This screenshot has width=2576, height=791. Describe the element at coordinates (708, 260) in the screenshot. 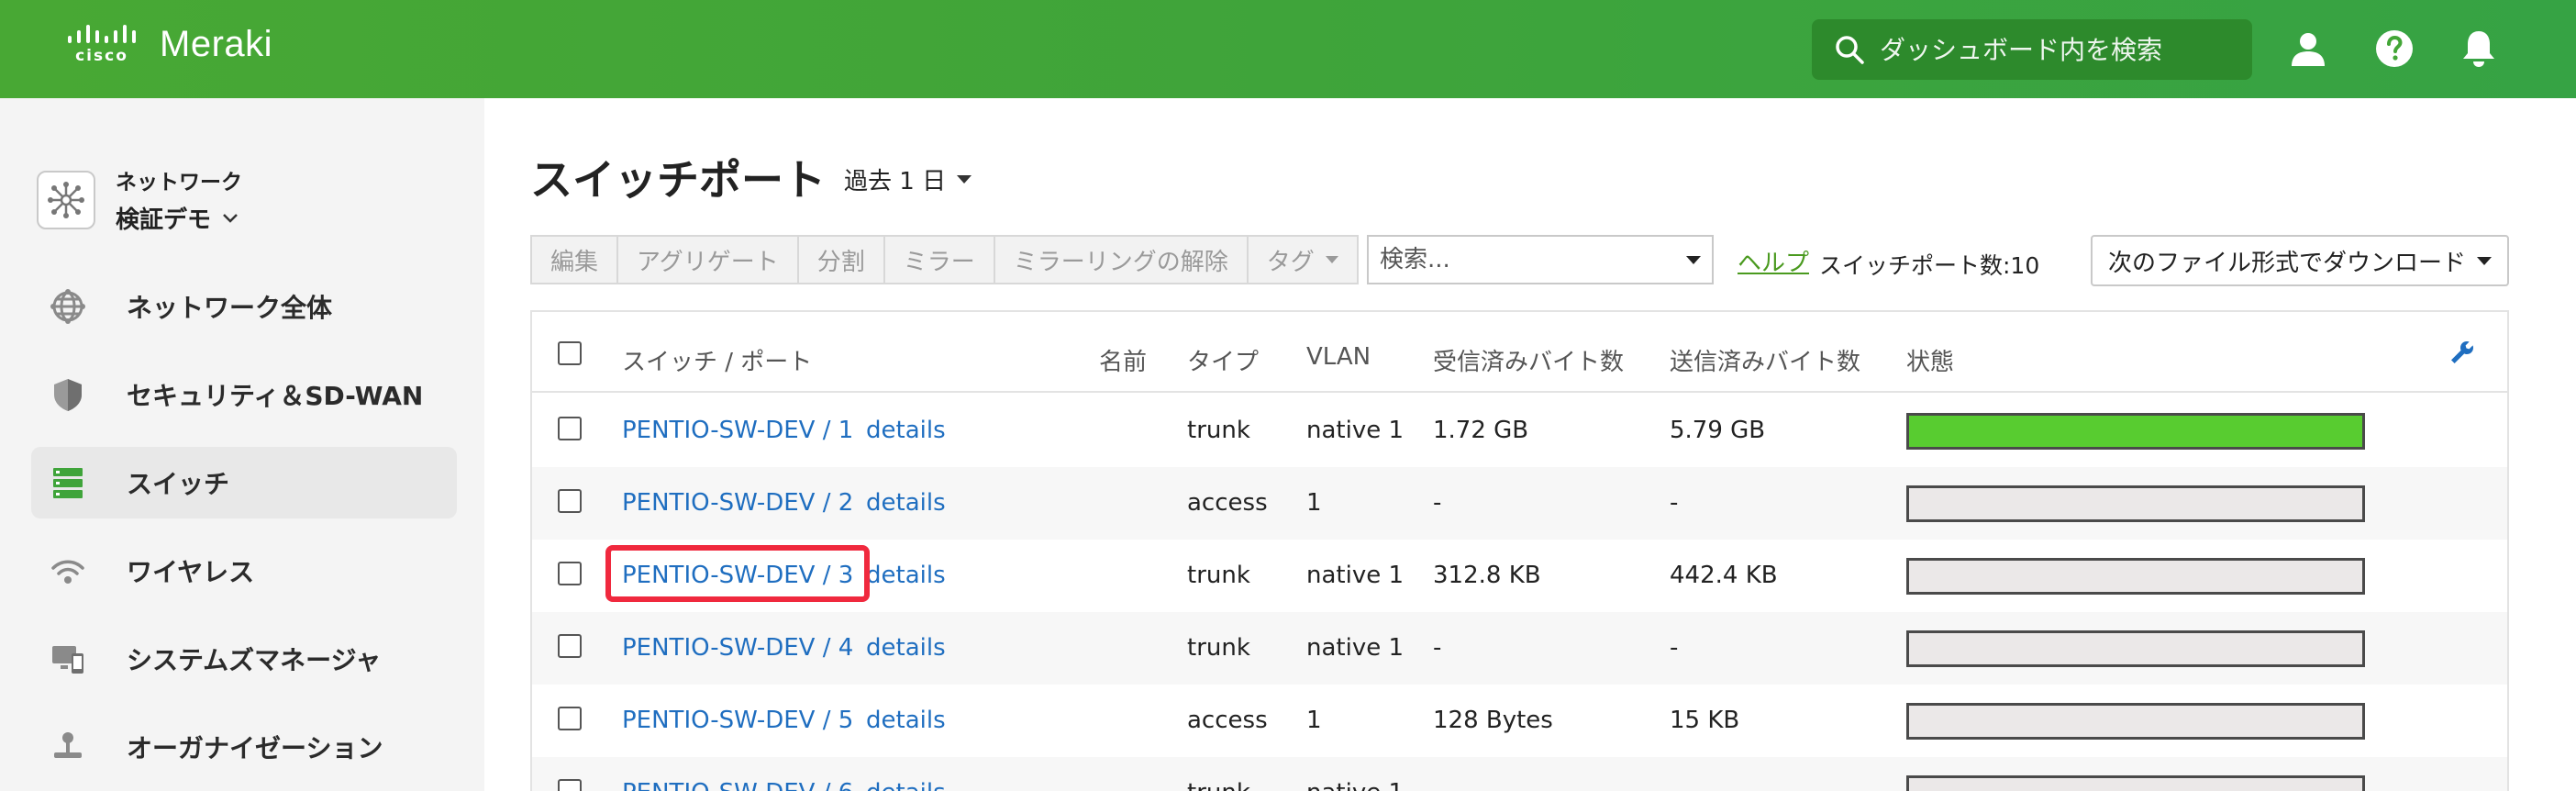

I see `aggregate-button: アグリゲート` at that location.